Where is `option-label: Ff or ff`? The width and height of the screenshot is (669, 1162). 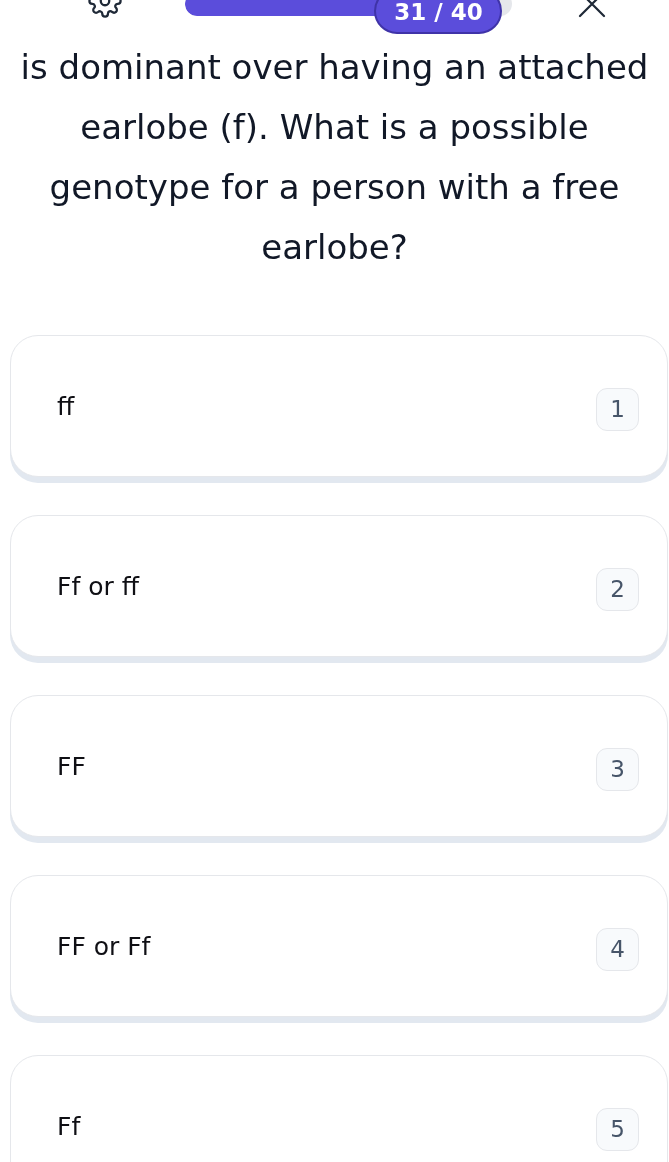
option-label: Ff or ff is located at coordinates (98, 586).